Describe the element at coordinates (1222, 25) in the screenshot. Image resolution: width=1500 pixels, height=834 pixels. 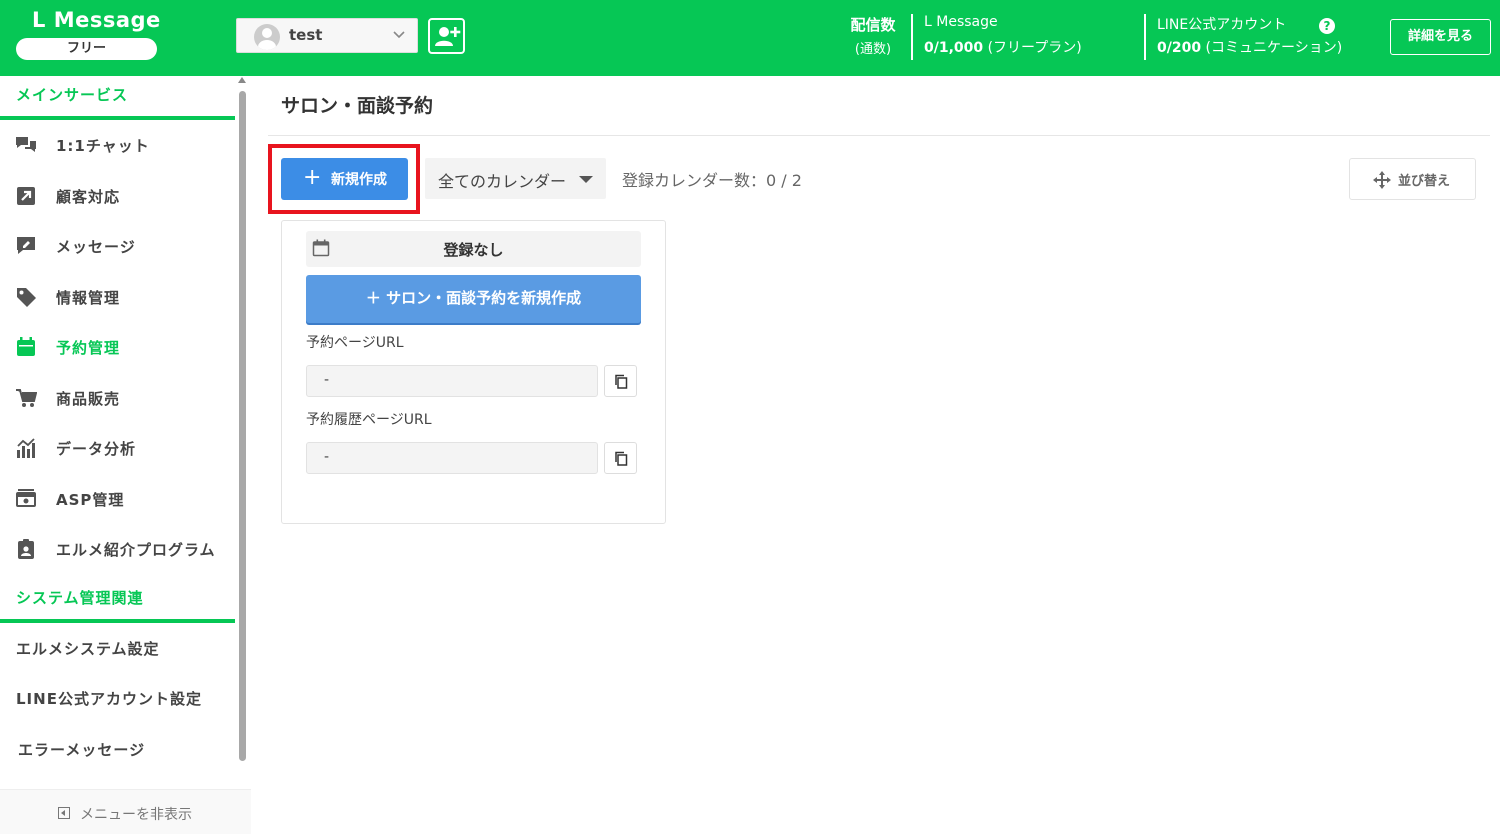
I see `line-account-label: LINE公式アカウント` at that location.